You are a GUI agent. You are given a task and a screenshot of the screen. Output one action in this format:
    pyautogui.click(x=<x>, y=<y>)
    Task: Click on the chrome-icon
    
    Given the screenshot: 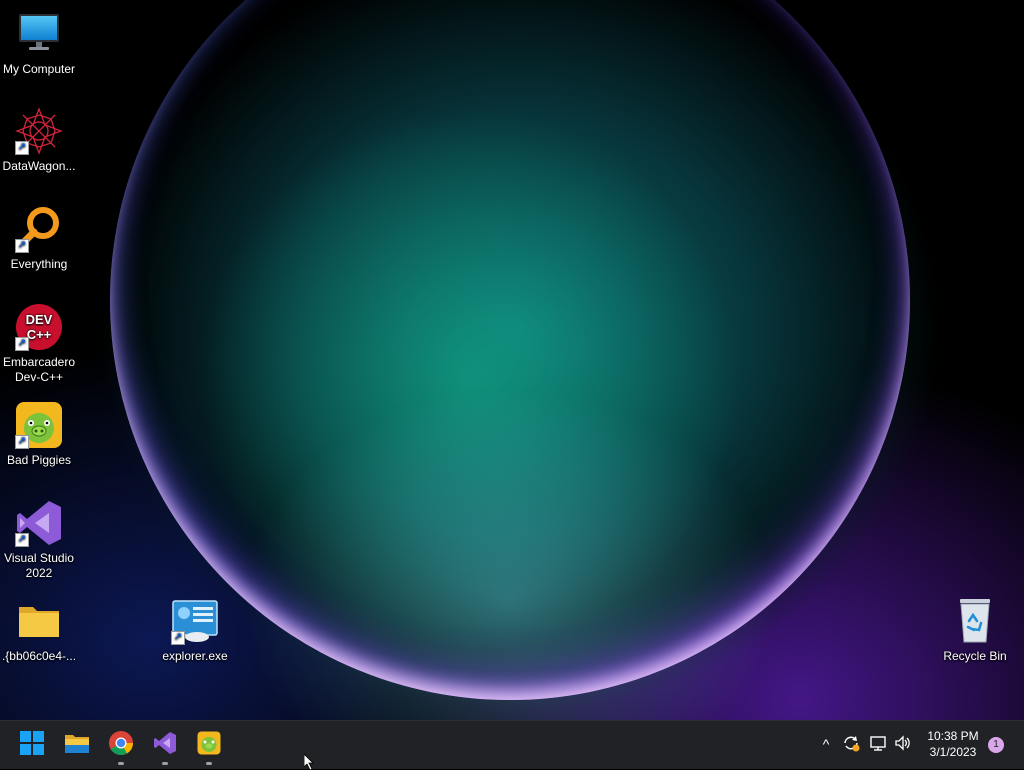 What is the action you would take?
    pyautogui.click(x=121, y=745)
    